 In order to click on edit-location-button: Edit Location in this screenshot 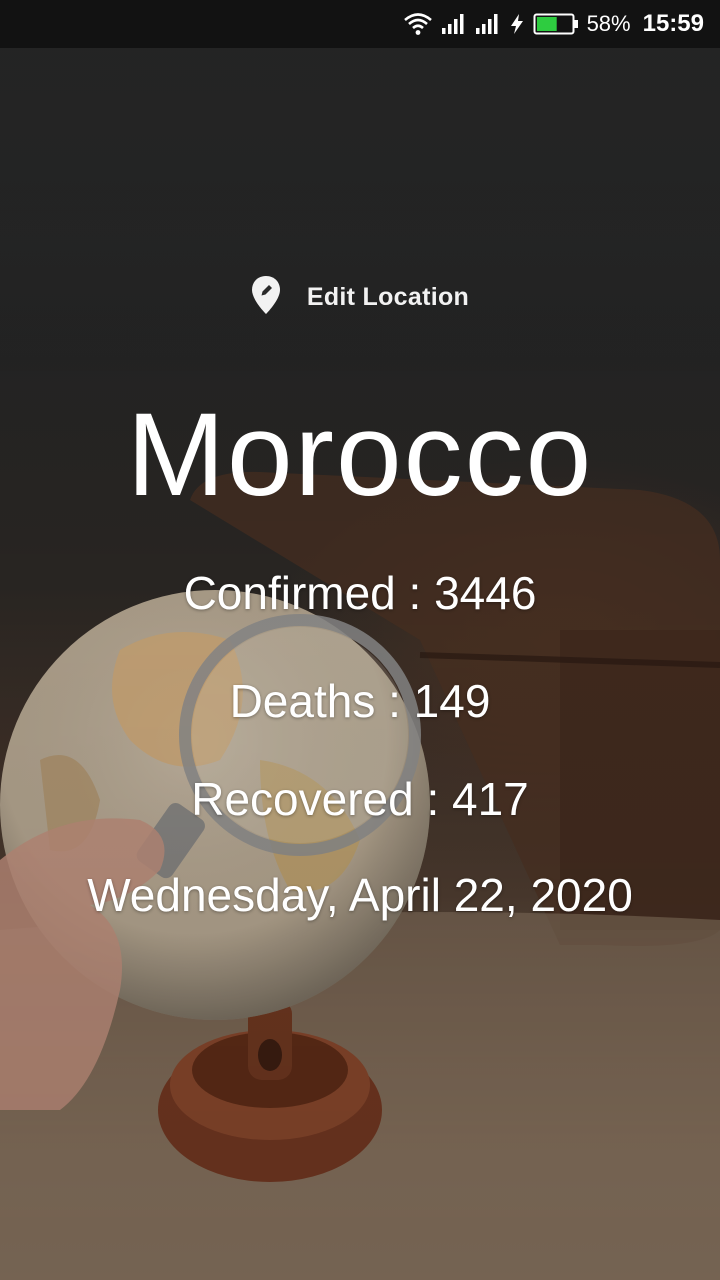, I will do `click(360, 297)`.